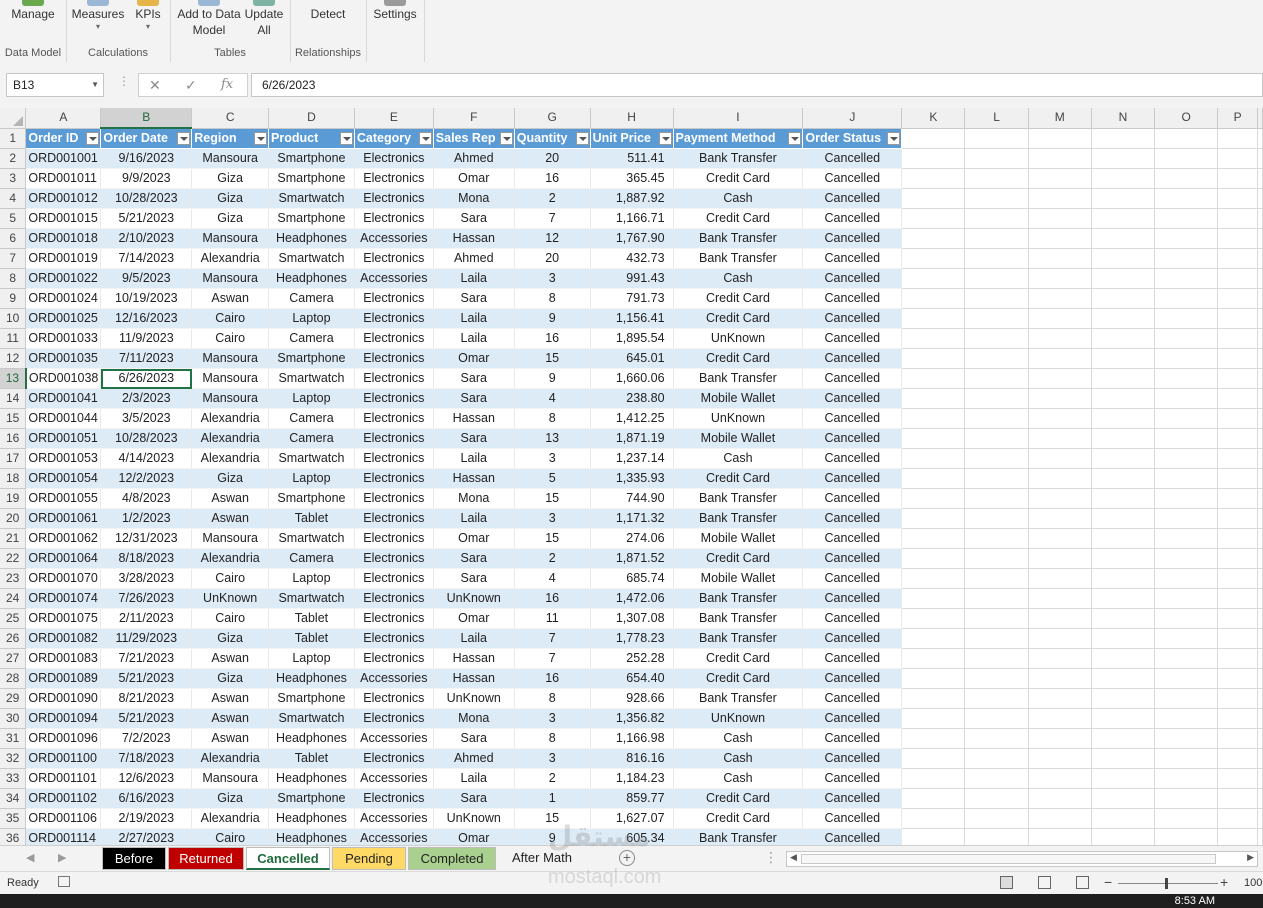 Image resolution: width=1263 pixels, height=908 pixels. I want to click on table-cell: 1,871.52, so click(632, 558).